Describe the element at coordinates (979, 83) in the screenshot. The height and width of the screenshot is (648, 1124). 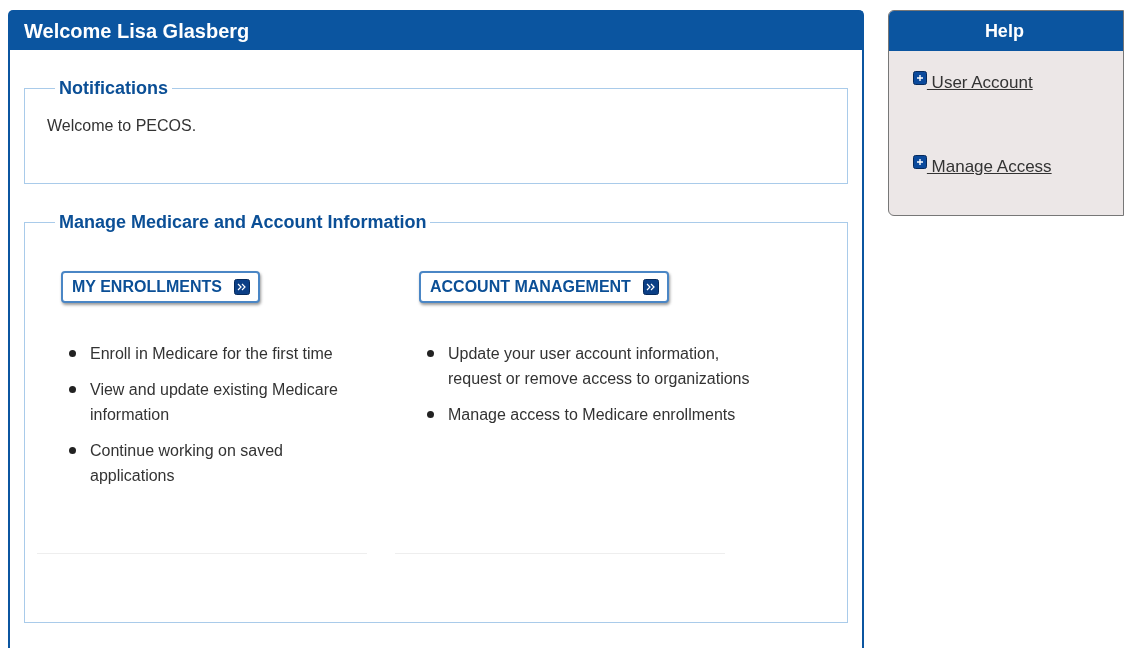
I see `help-link: User Account` at that location.